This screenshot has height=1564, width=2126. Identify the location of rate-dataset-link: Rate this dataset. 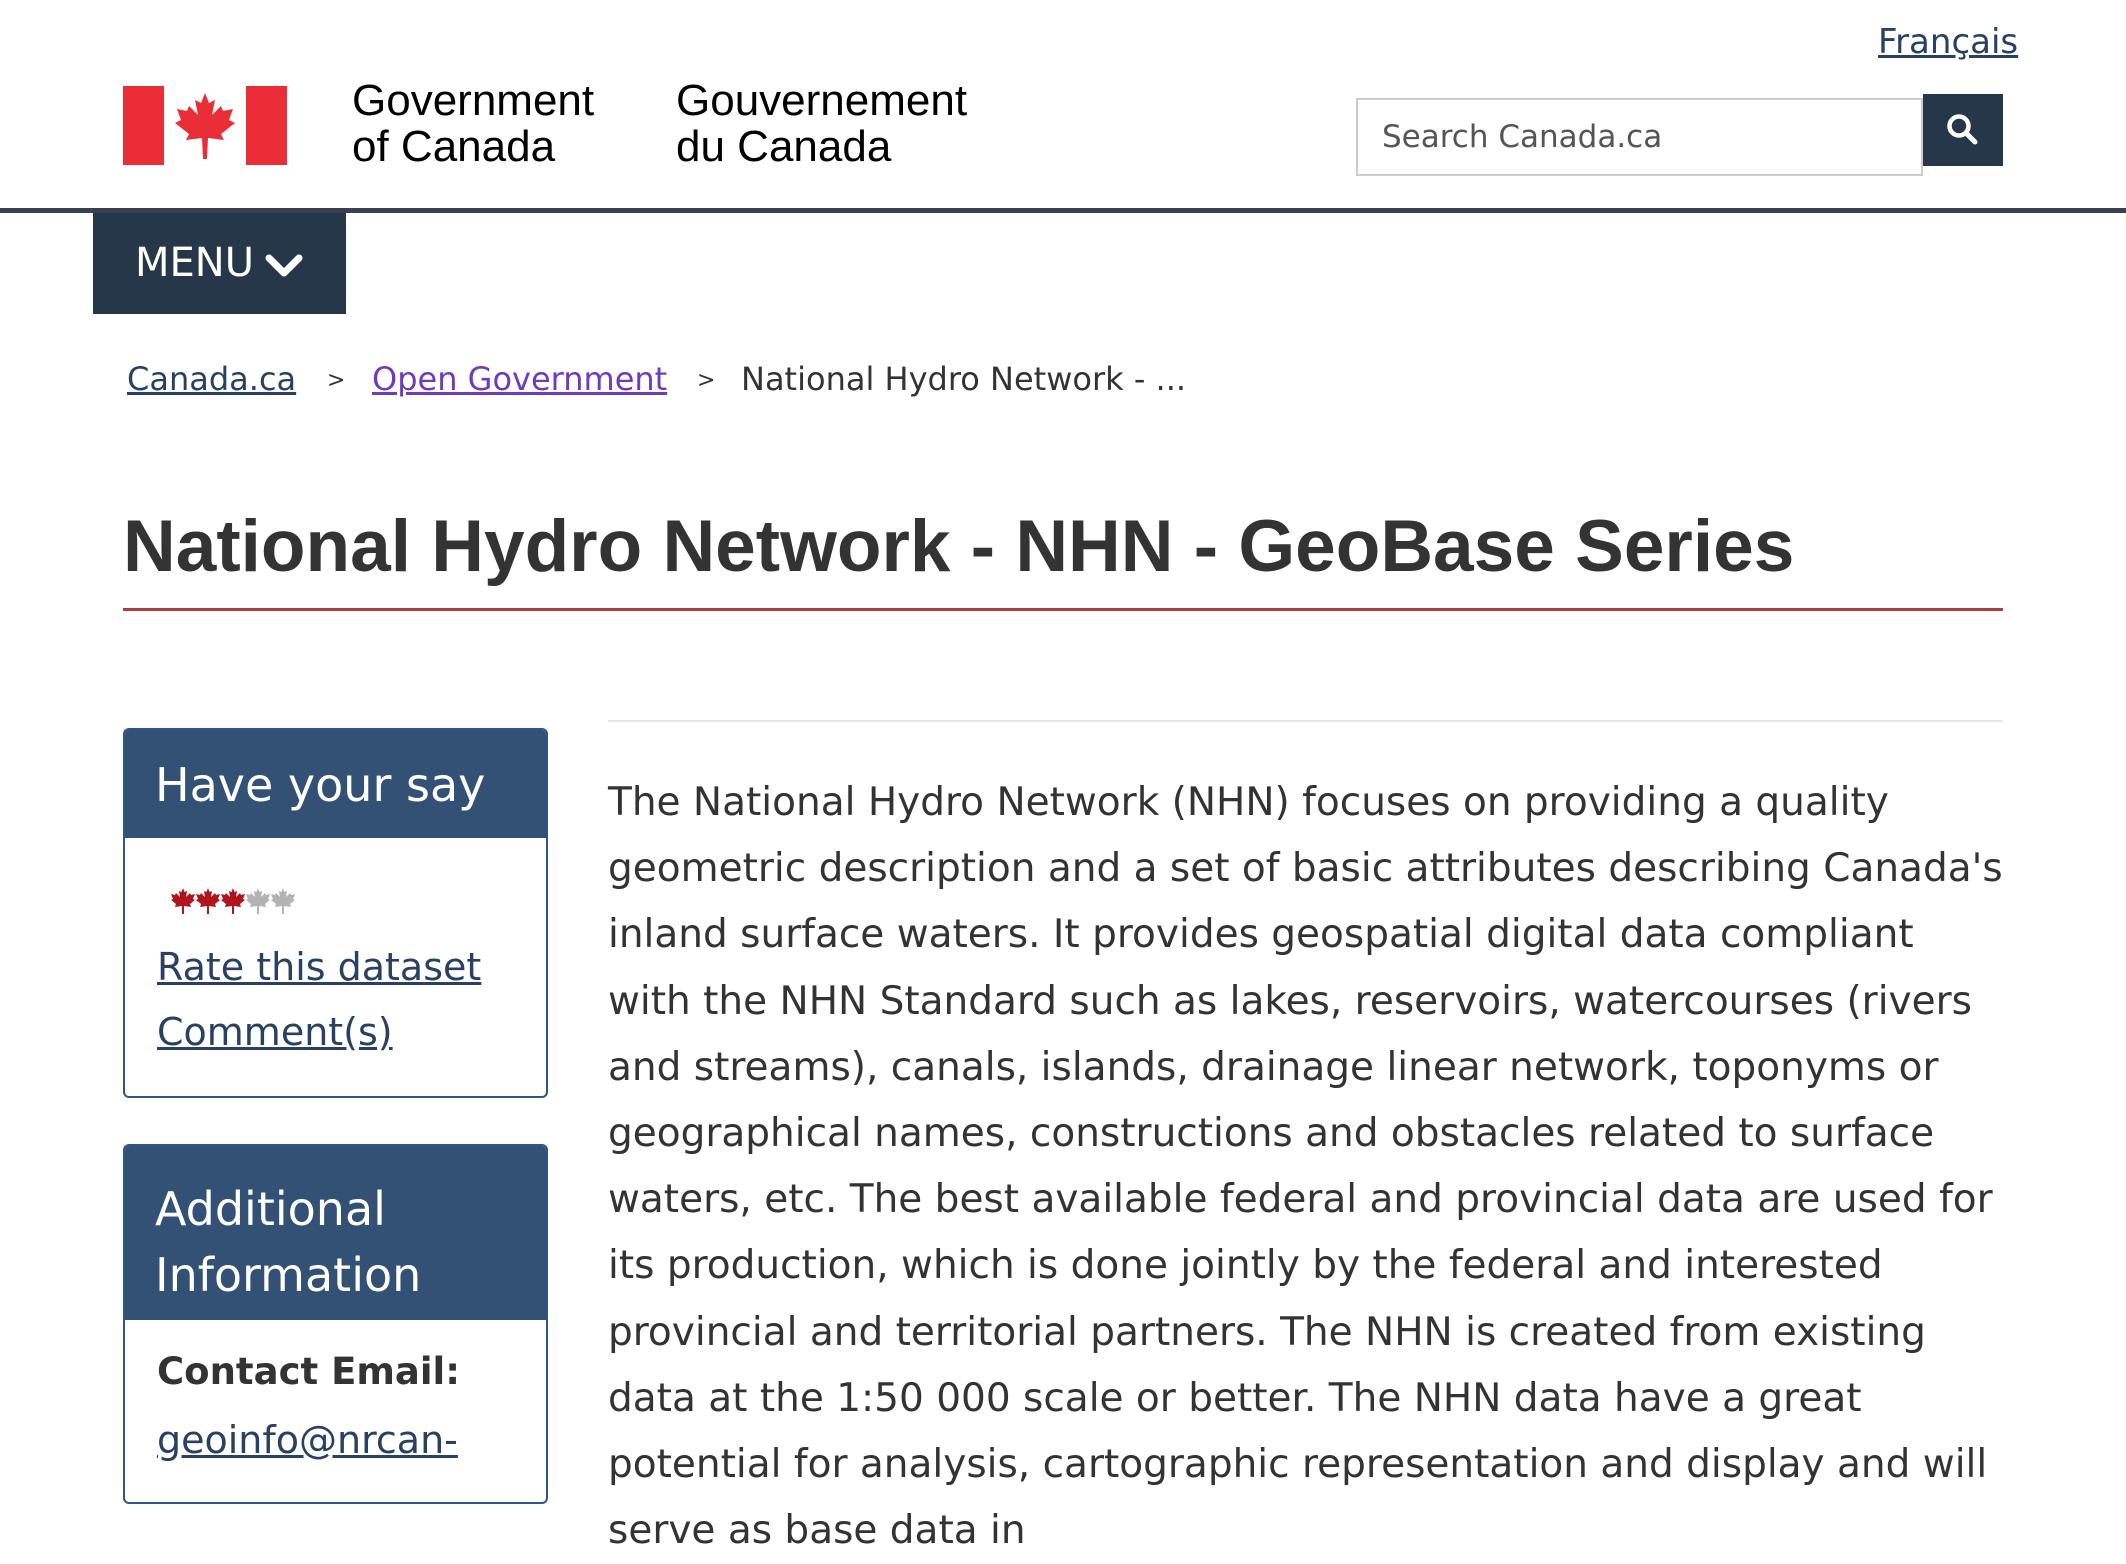
(319, 967).